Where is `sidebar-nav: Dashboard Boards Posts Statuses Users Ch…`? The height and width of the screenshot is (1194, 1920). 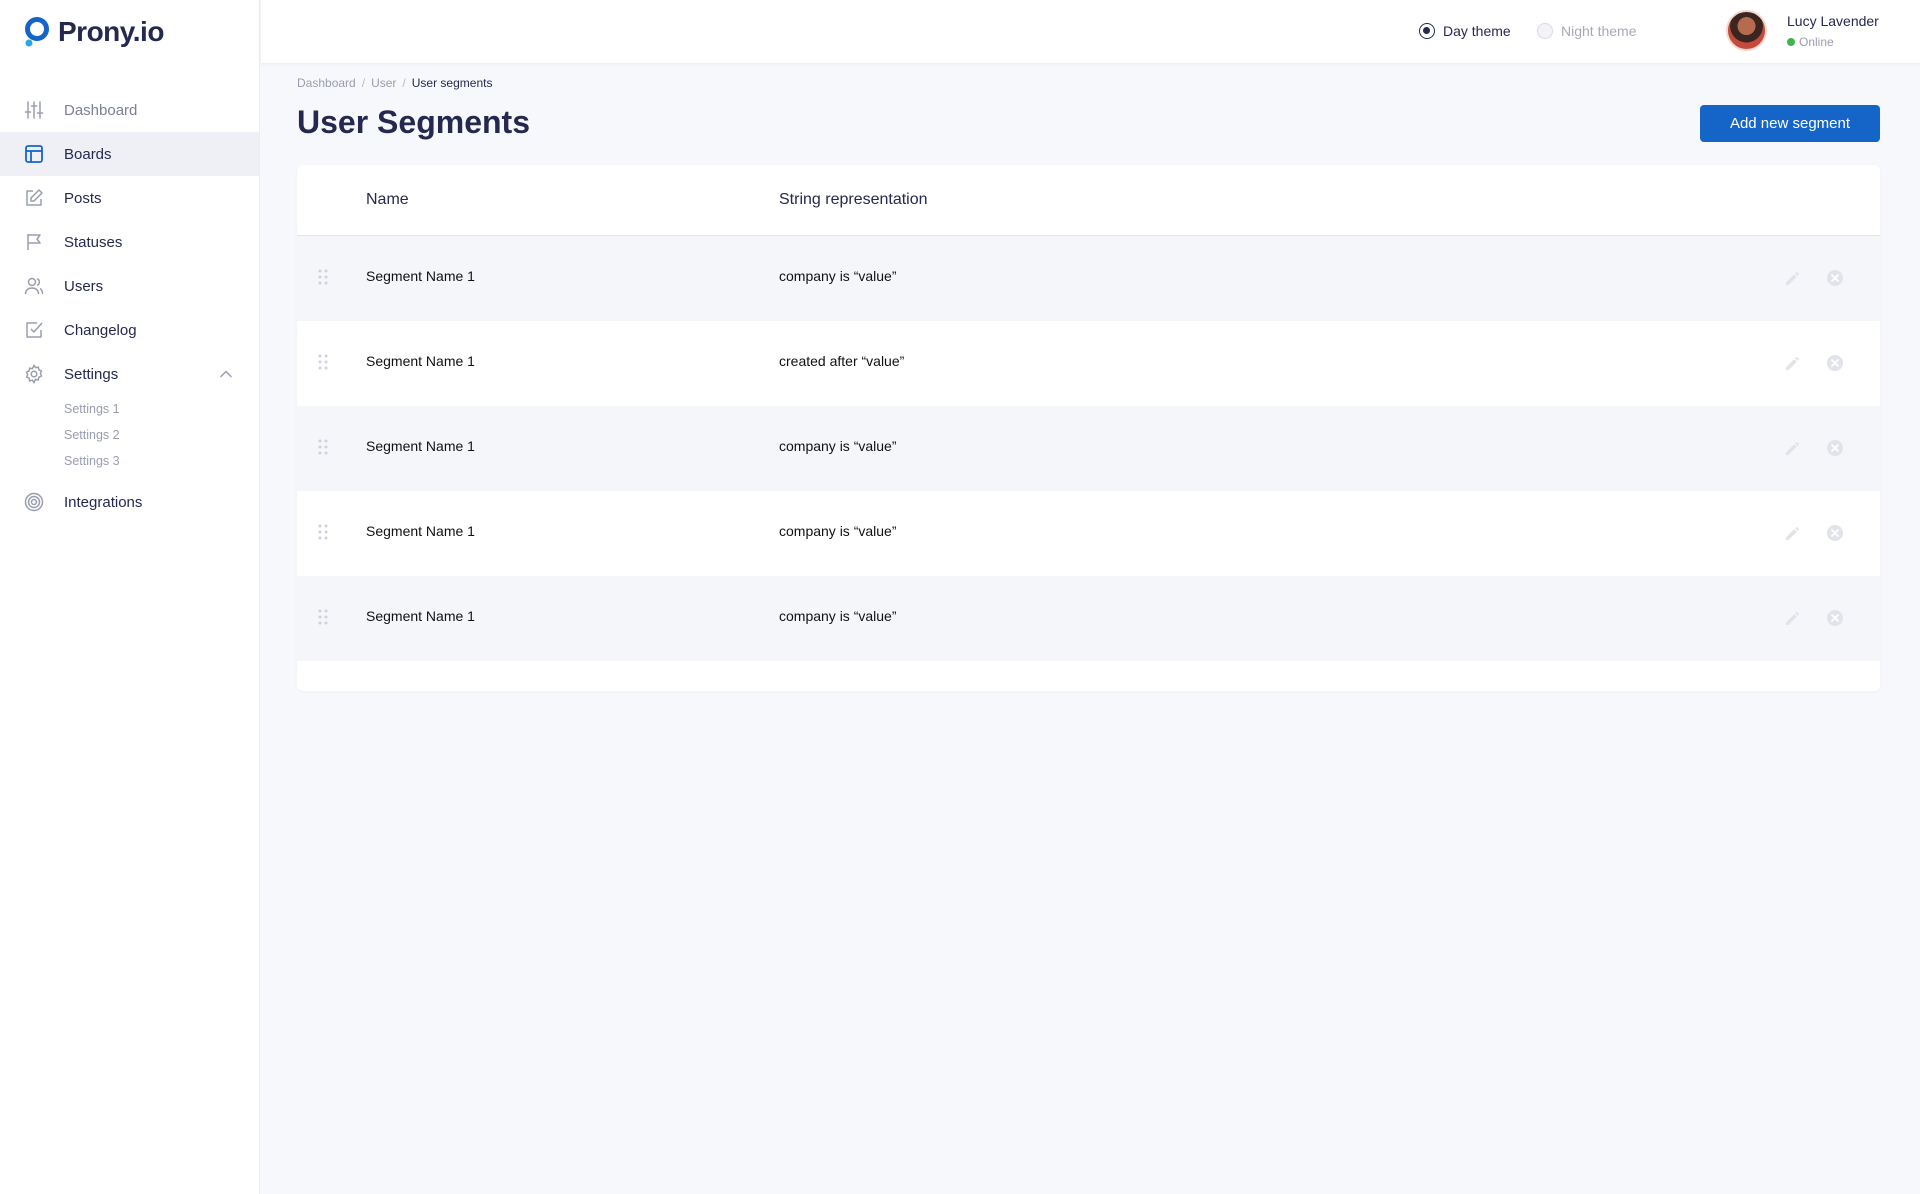
sidebar-nav: Dashboard Boards Posts Statuses Users Ch… is located at coordinates (129, 306).